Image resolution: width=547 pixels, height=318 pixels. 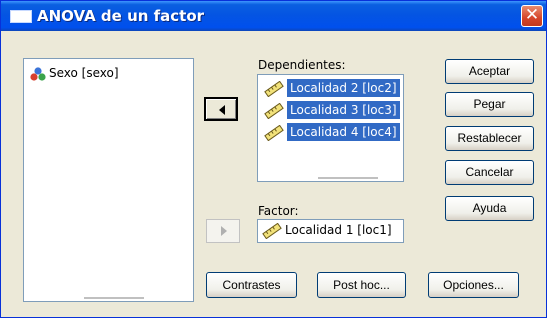 I want to click on factor-field: Localidad 1 [loc1], so click(x=330, y=231).